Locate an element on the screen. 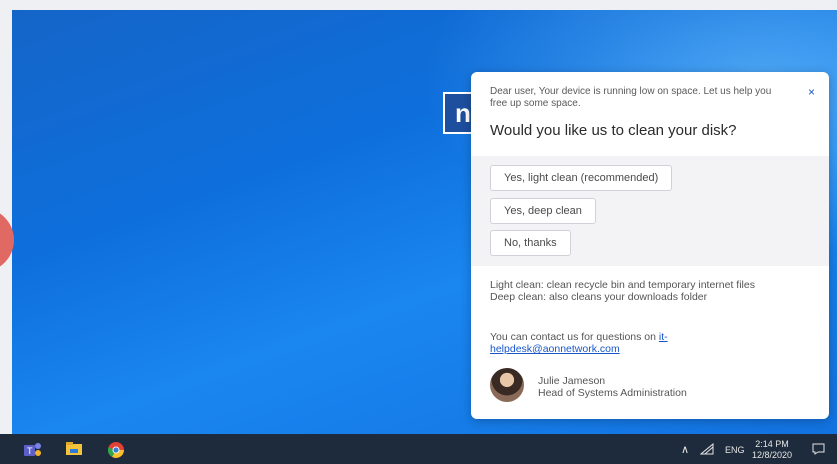 This screenshot has height=464, width=837. close-icon: × is located at coordinates (811, 92).